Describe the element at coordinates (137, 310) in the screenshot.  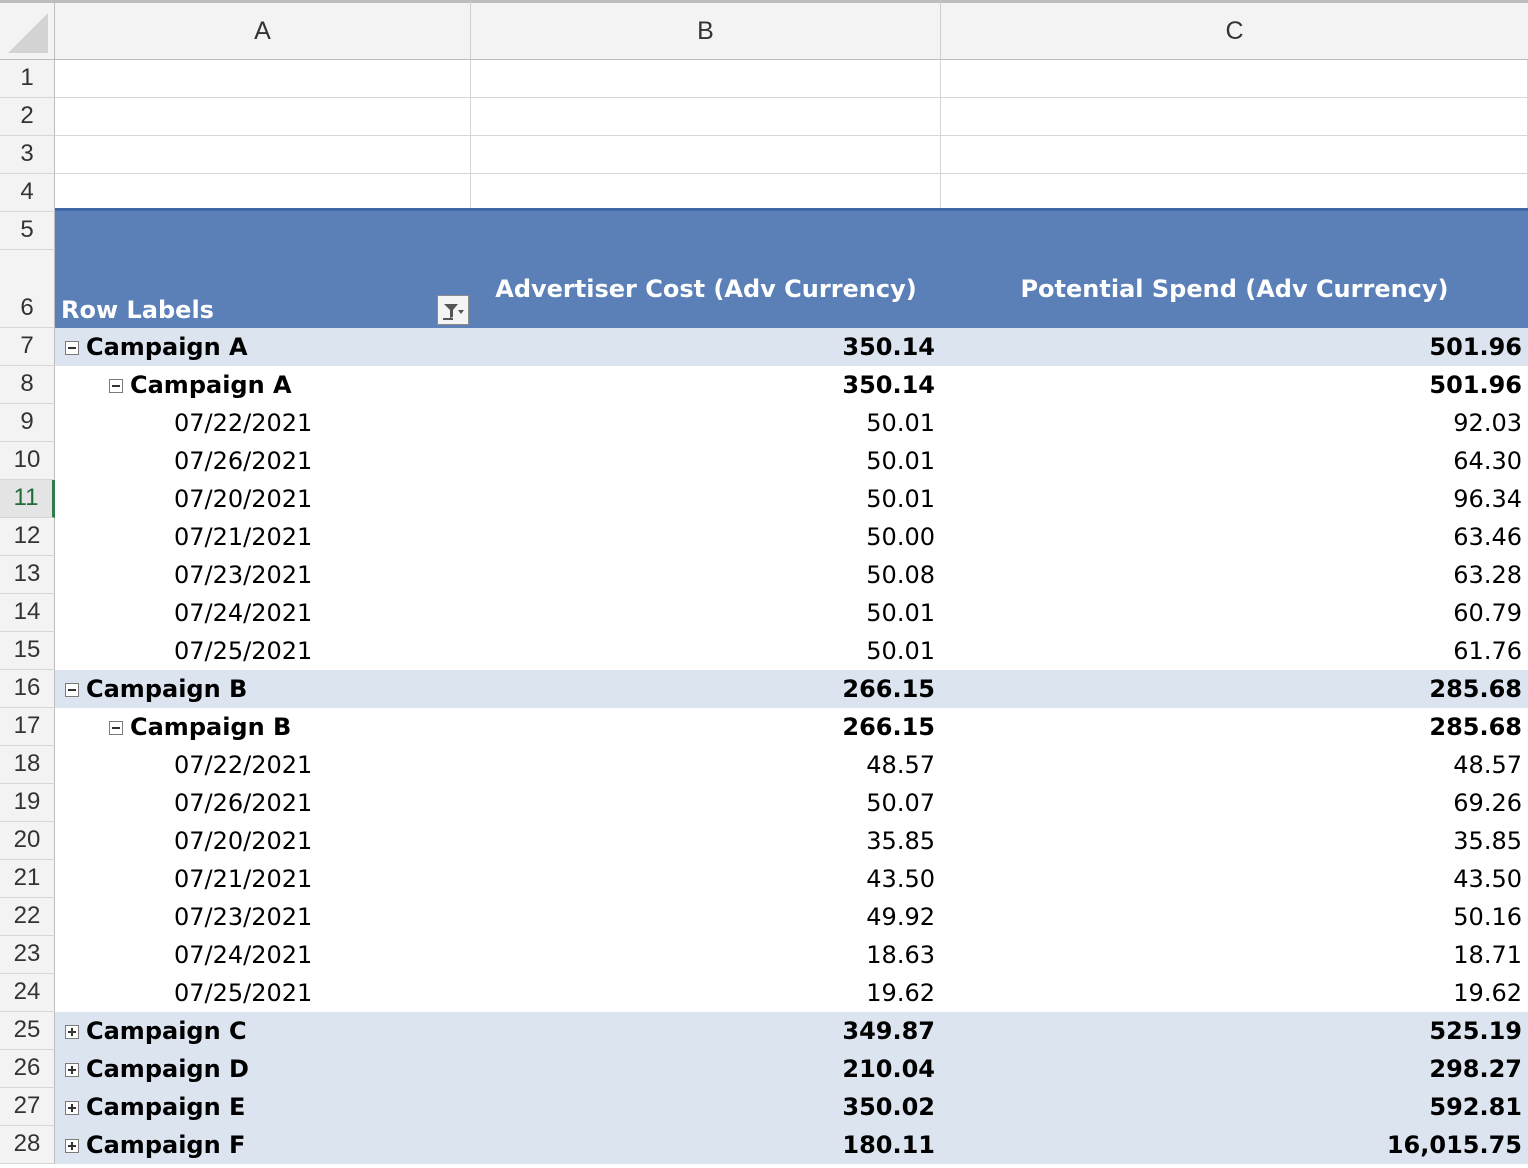
I see `row-labels-header: Row Labels` at that location.